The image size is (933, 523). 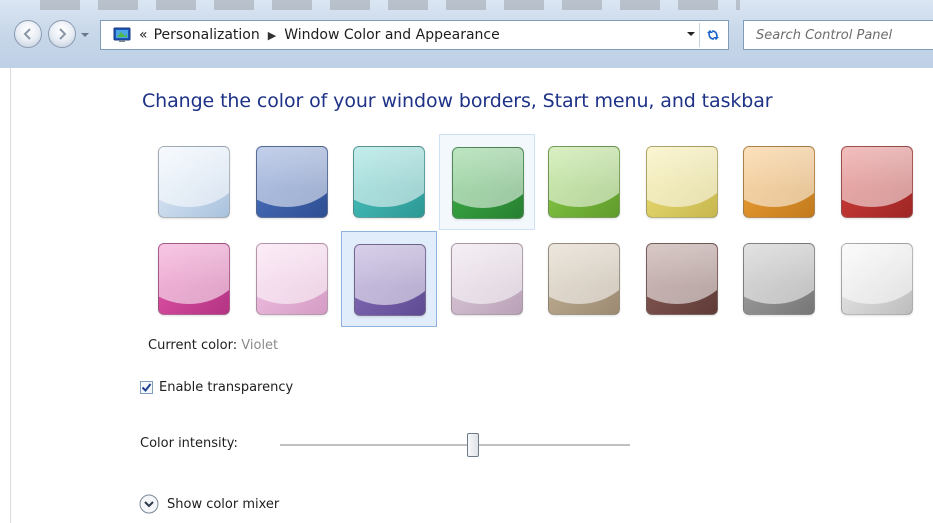 What do you see at coordinates (143, 35) in the screenshot?
I see `breadcrumb-overflow: «` at bounding box center [143, 35].